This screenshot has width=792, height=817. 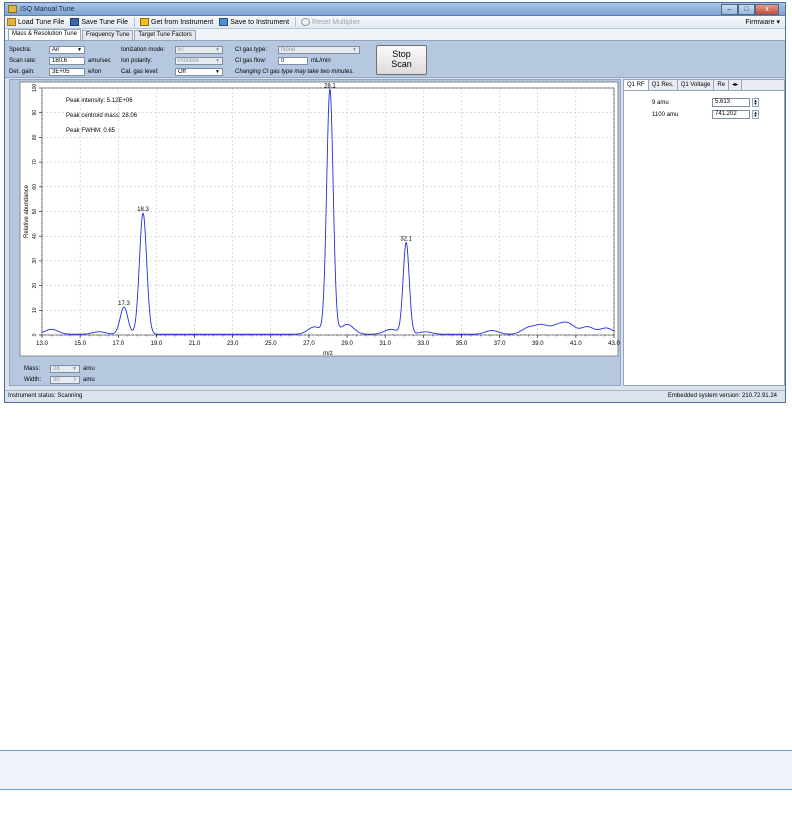 I want to click on x-tick-label: 17.0, so click(x=118, y=344).